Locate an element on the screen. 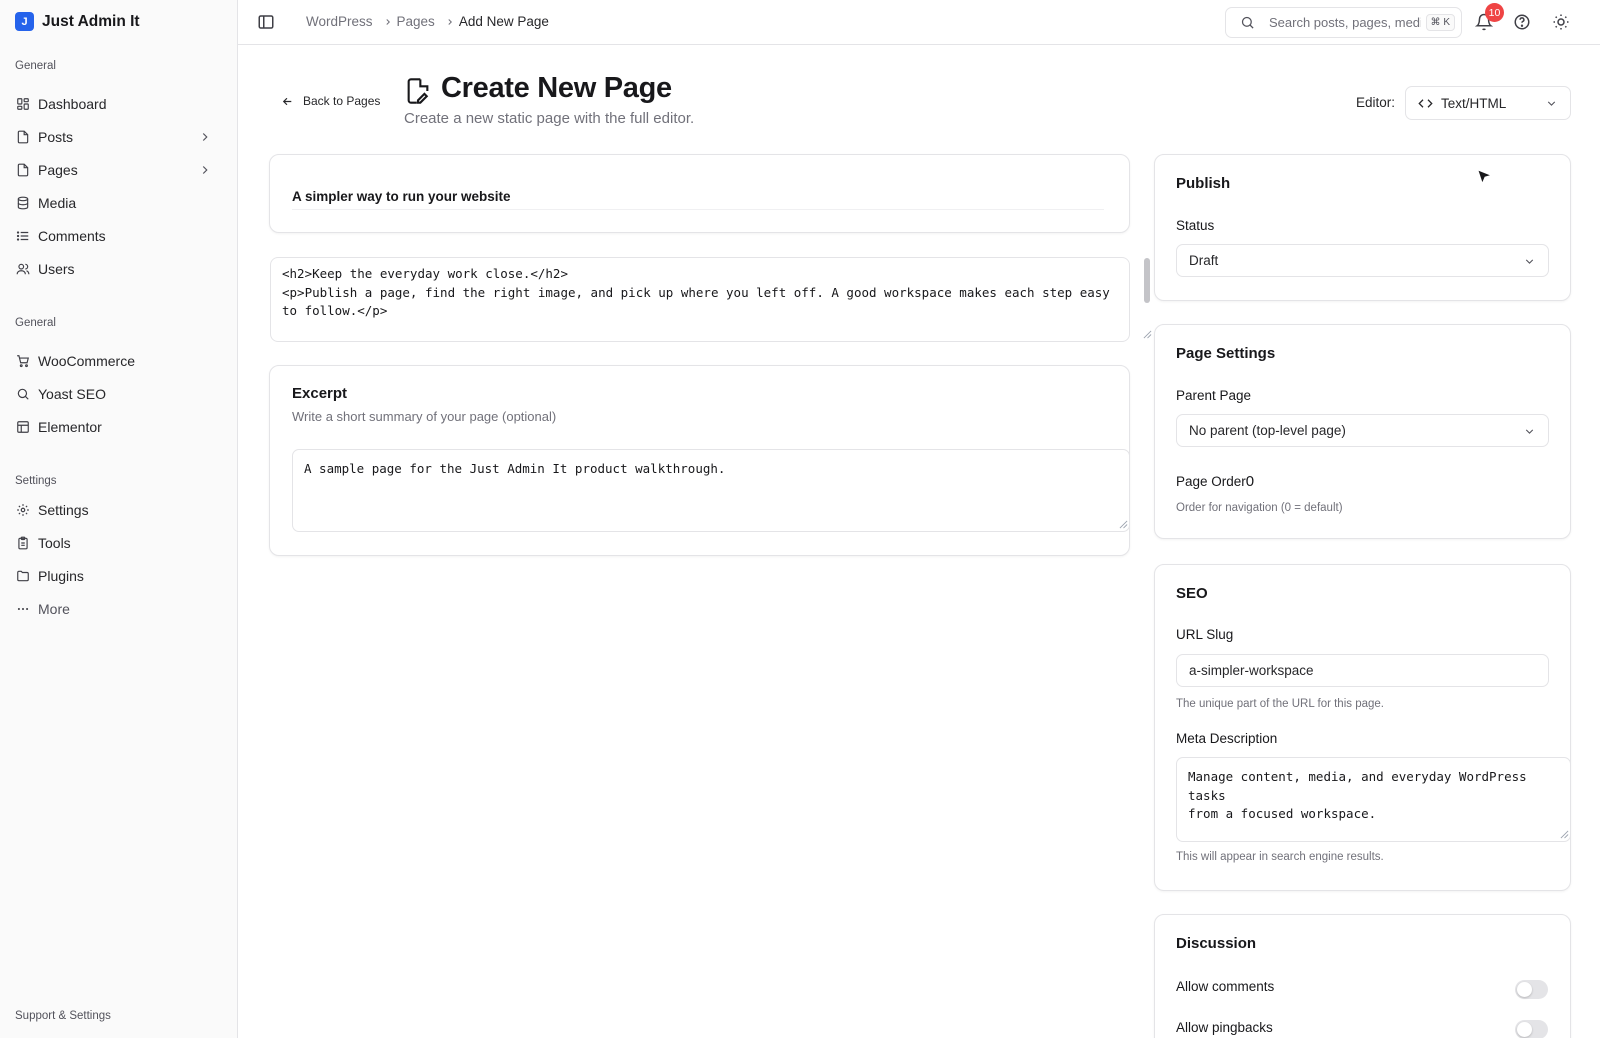 The image size is (1600, 1038). search-input: Search posts, pages, media... ⌘ K is located at coordinates (1343, 22).